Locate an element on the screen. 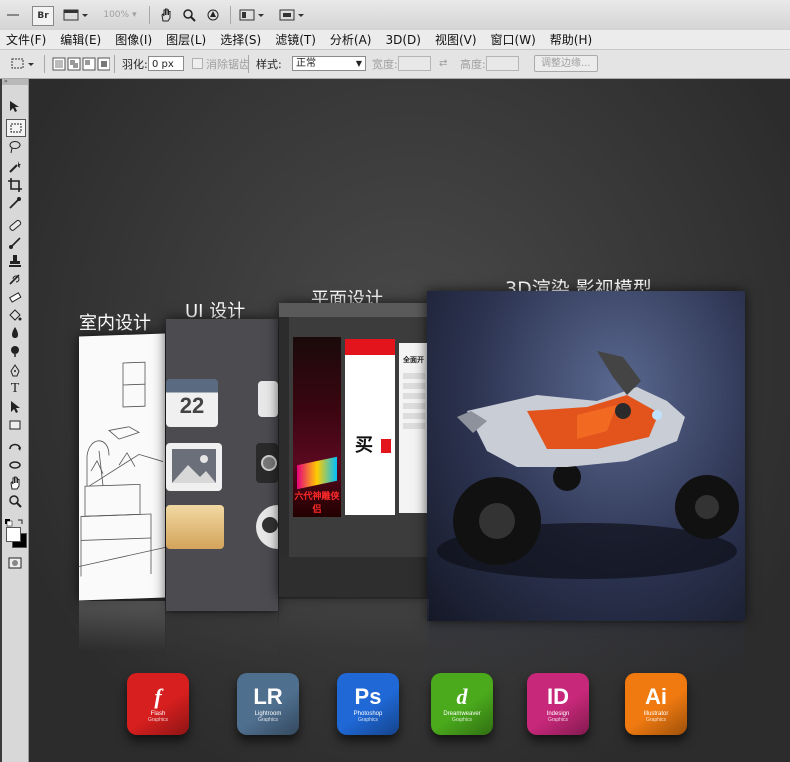 The image size is (790, 762). lasso-tool-icon is located at coordinates (15, 147).